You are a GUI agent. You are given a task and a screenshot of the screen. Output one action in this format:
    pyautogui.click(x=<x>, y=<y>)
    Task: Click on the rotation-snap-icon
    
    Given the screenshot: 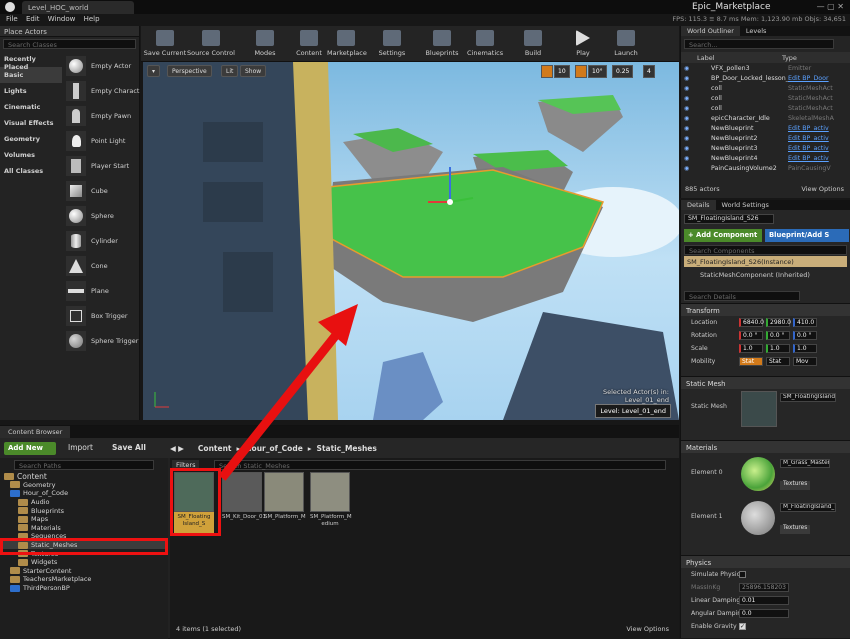 What is the action you would take?
    pyautogui.click(x=581, y=71)
    